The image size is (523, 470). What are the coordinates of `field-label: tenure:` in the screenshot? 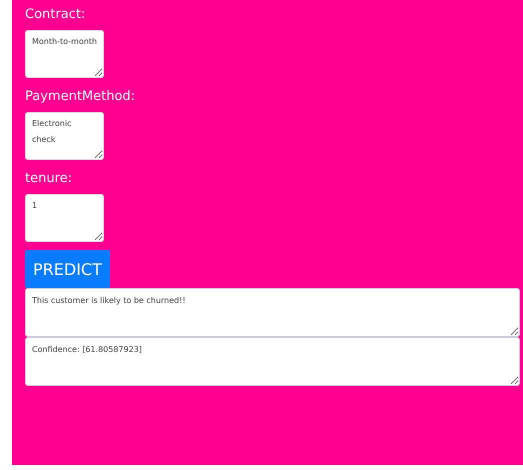 It's located at (49, 179).